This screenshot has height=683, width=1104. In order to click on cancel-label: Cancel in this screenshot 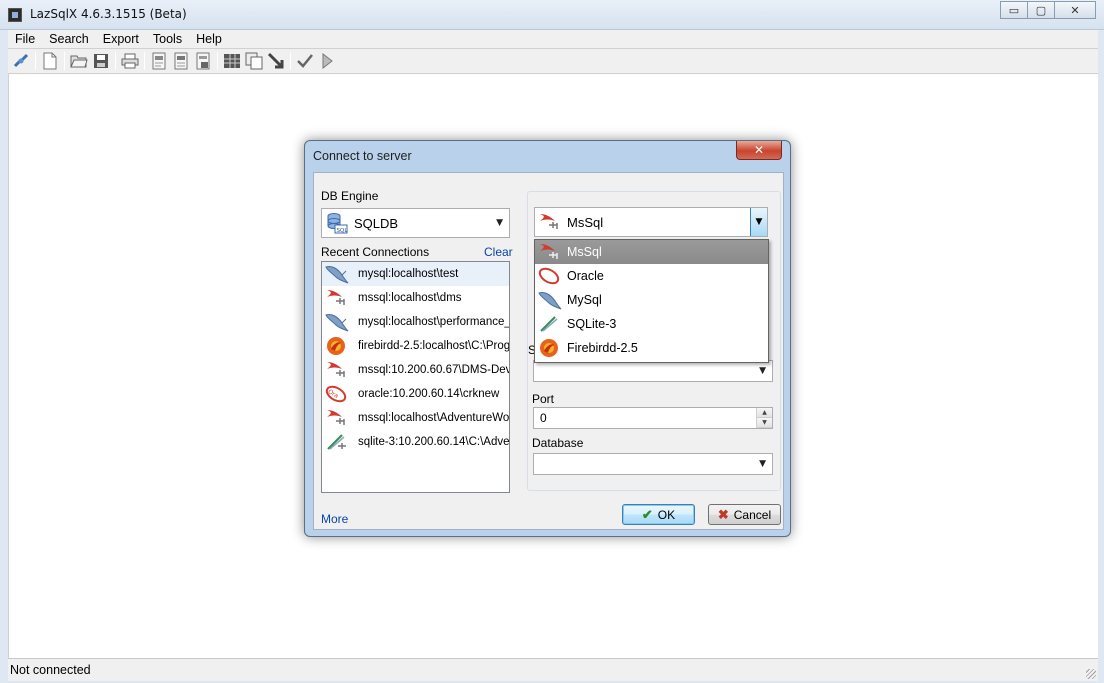, I will do `click(752, 514)`.